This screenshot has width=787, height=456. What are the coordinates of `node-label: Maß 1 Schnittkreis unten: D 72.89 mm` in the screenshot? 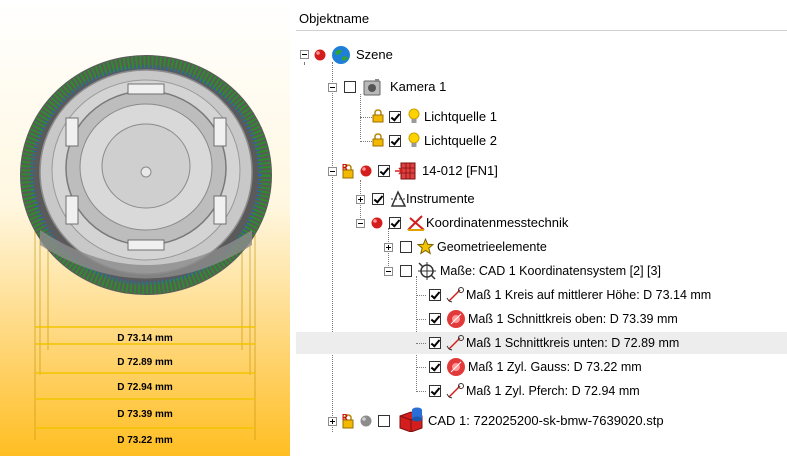 It's located at (573, 343).